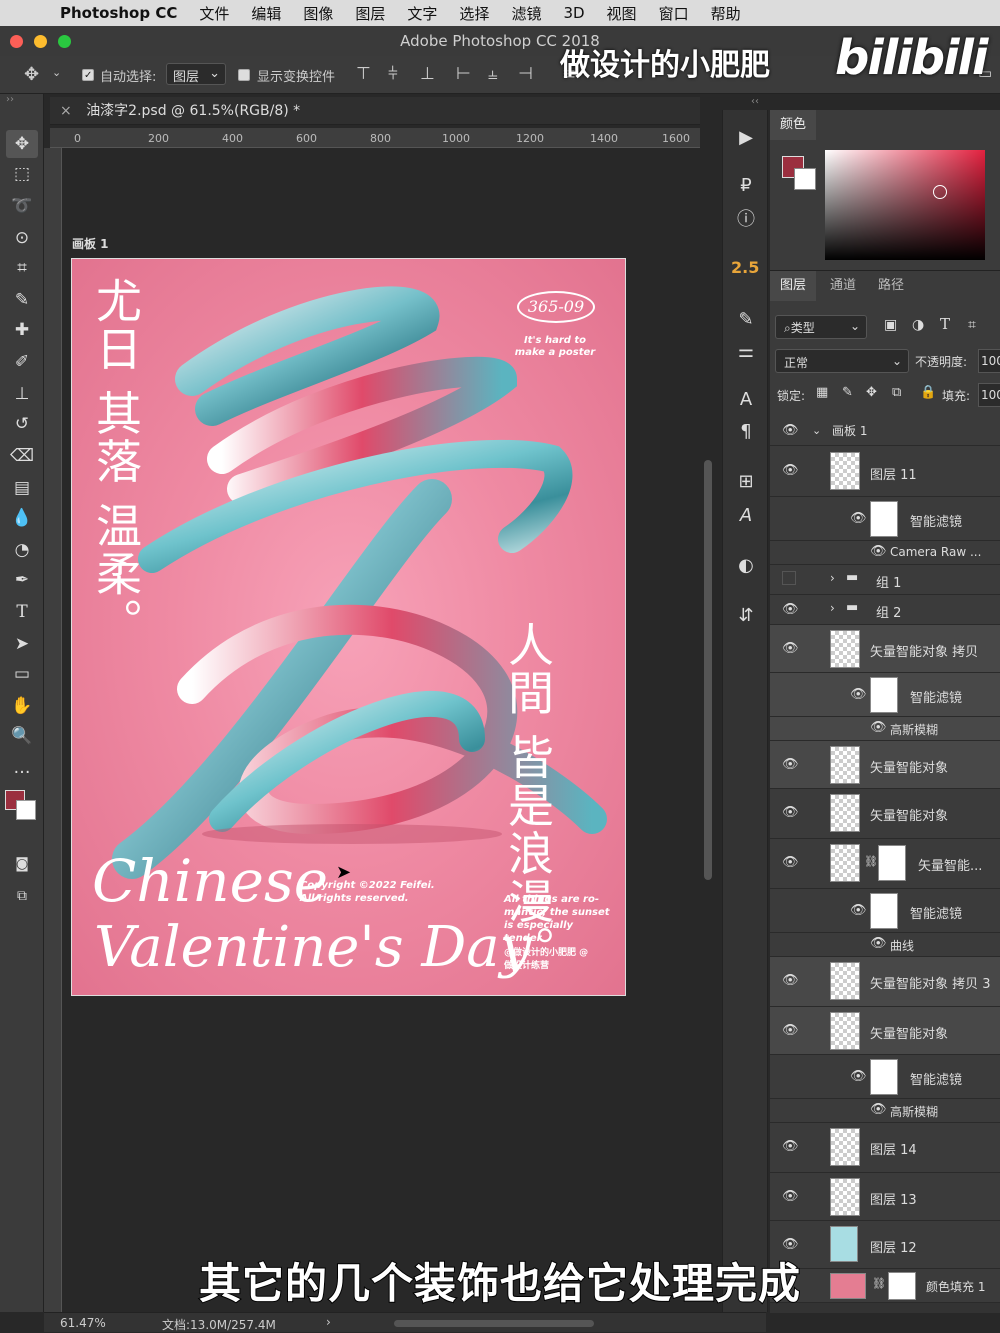  What do you see at coordinates (746, 138) in the screenshot?
I see `play-action-icon: ▶` at bounding box center [746, 138].